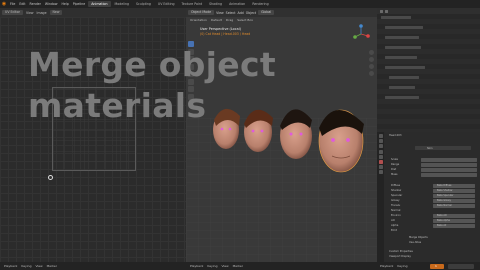 The height and width of the screenshot is (270, 480). What do you see at coordinates (449, 170) in the screenshot?
I see `dist-field` at bounding box center [449, 170].